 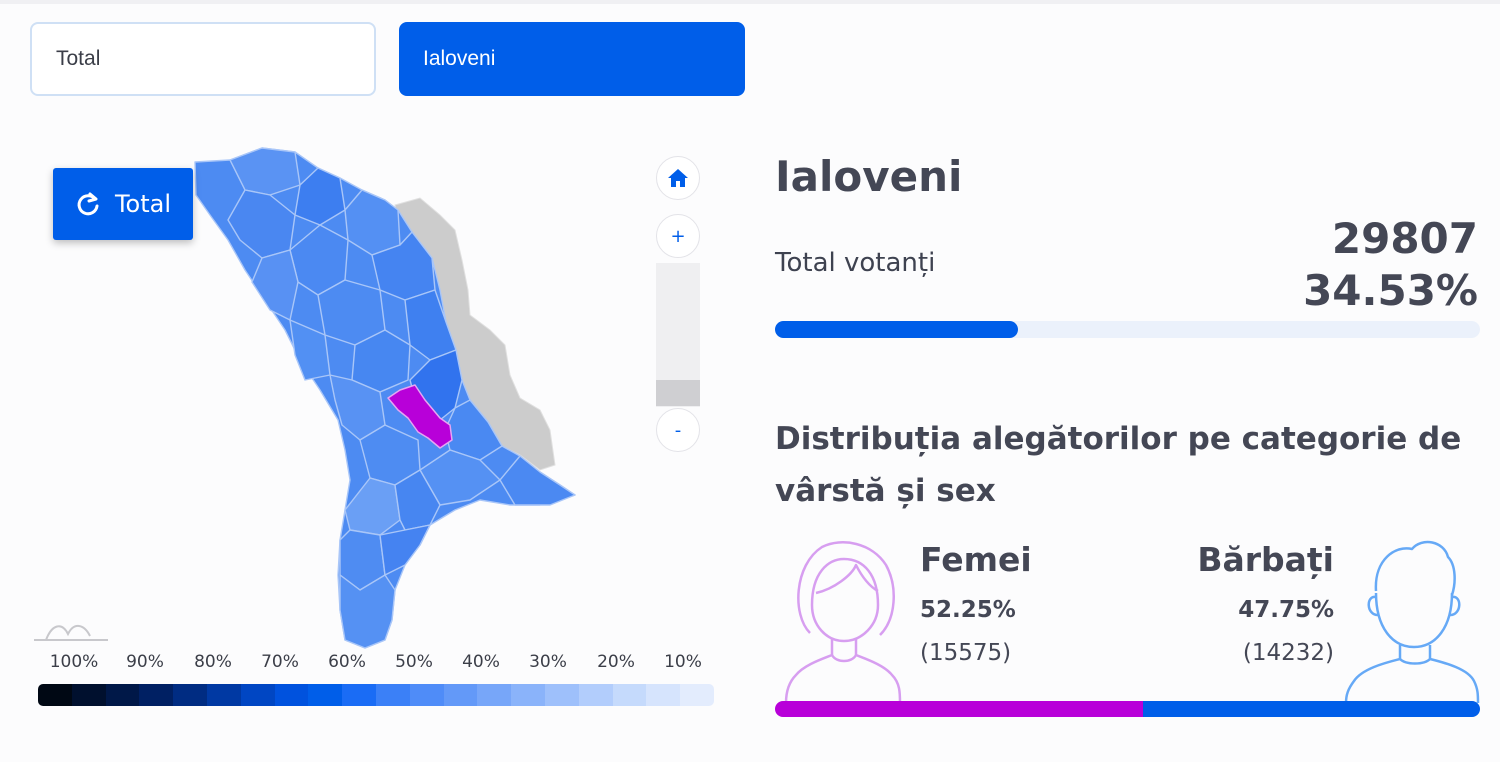 I want to click on zoom-out-button: -, so click(x=678, y=430).